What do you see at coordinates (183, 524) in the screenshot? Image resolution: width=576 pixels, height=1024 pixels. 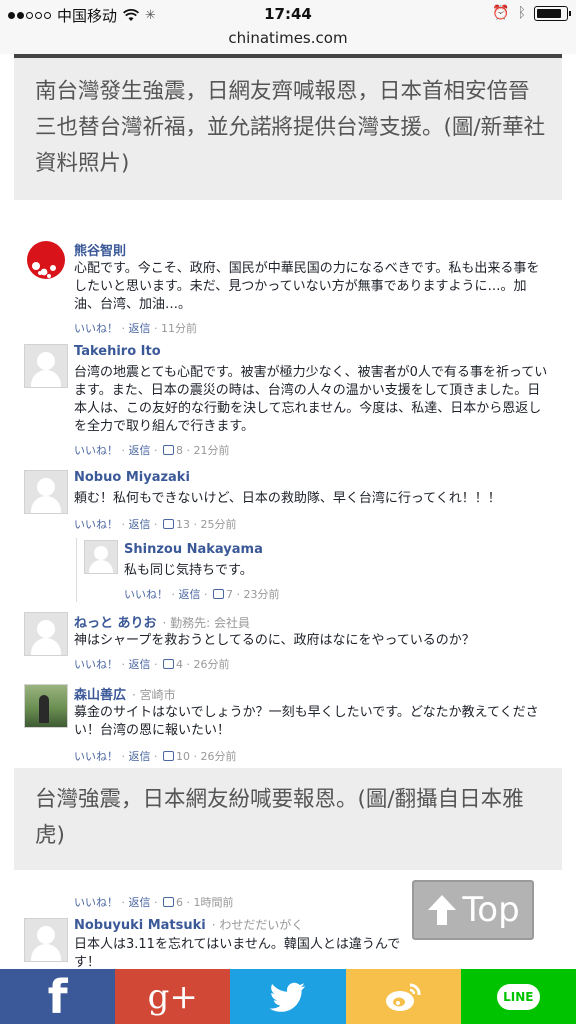 I see `like-count: 13` at bounding box center [183, 524].